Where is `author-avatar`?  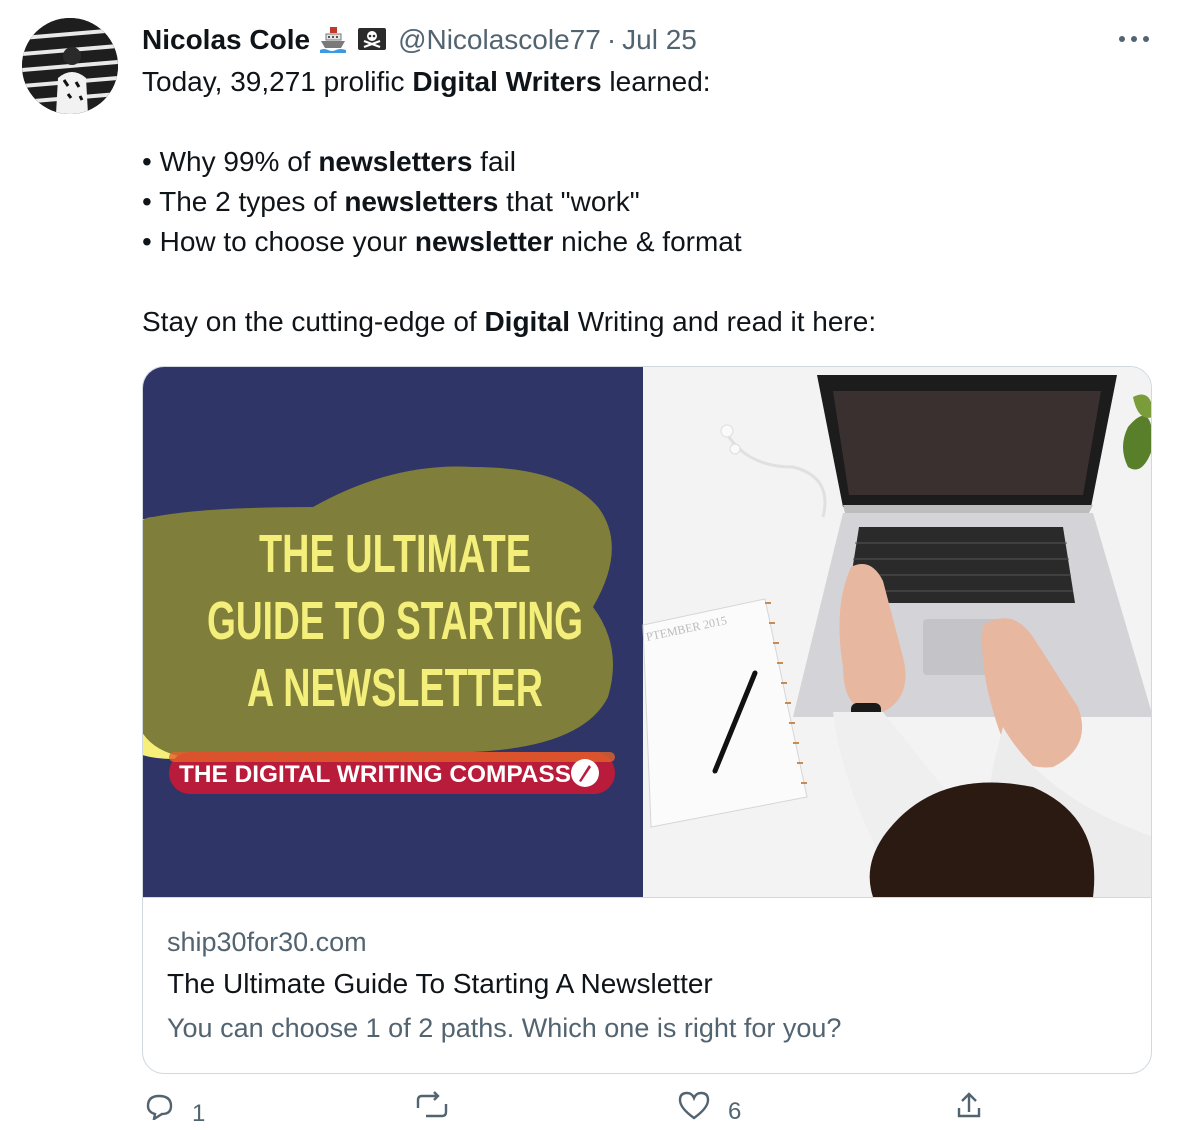
author-avatar is located at coordinates (70, 66).